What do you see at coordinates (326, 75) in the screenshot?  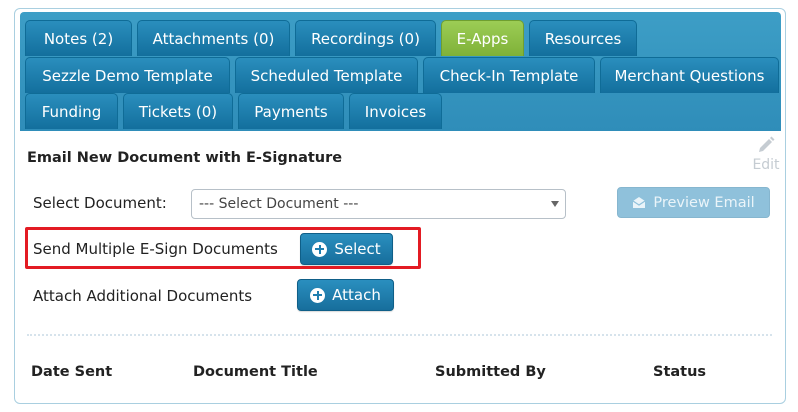 I see `tab-scheduled-template: Scheduled Template` at bounding box center [326, 75].